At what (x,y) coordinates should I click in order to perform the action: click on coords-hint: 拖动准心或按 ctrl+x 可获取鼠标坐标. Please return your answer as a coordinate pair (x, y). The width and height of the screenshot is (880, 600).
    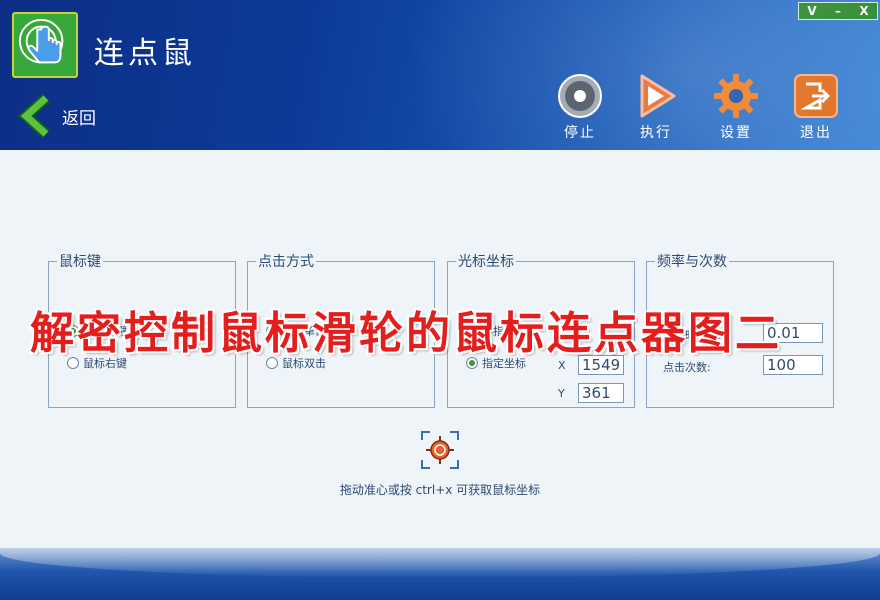
    Looking at the image, I should click on (440, 490).